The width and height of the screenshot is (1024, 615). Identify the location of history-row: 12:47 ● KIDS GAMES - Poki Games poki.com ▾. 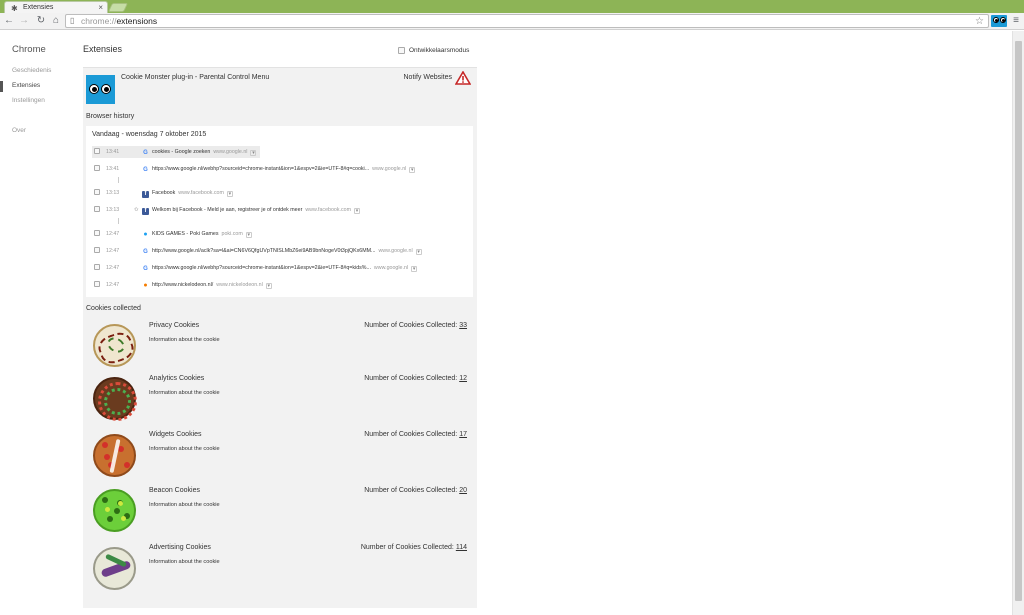
(172, 234).